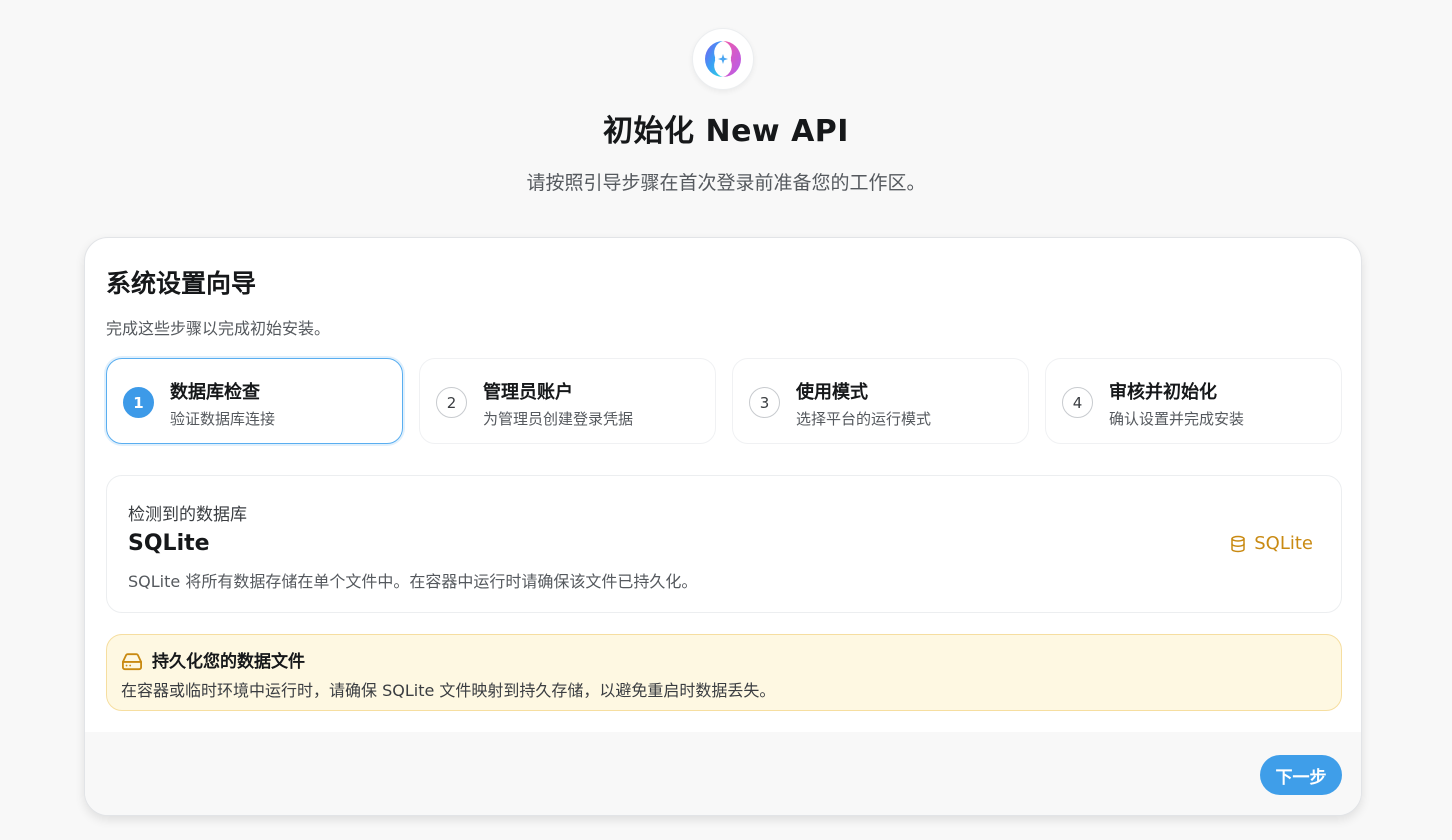 The width and height of the screenshot is (1452, 840). Describe the element at coordinates (413, 581) in the screenshot. I see `database-description: SQLite 将所有数据存储在单个文件中。在容器中运行时请确保该文件已持久化。` at that location.